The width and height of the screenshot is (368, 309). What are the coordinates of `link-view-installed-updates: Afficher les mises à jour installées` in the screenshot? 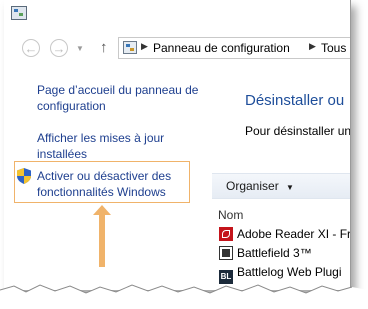 It's located at (100, 146).